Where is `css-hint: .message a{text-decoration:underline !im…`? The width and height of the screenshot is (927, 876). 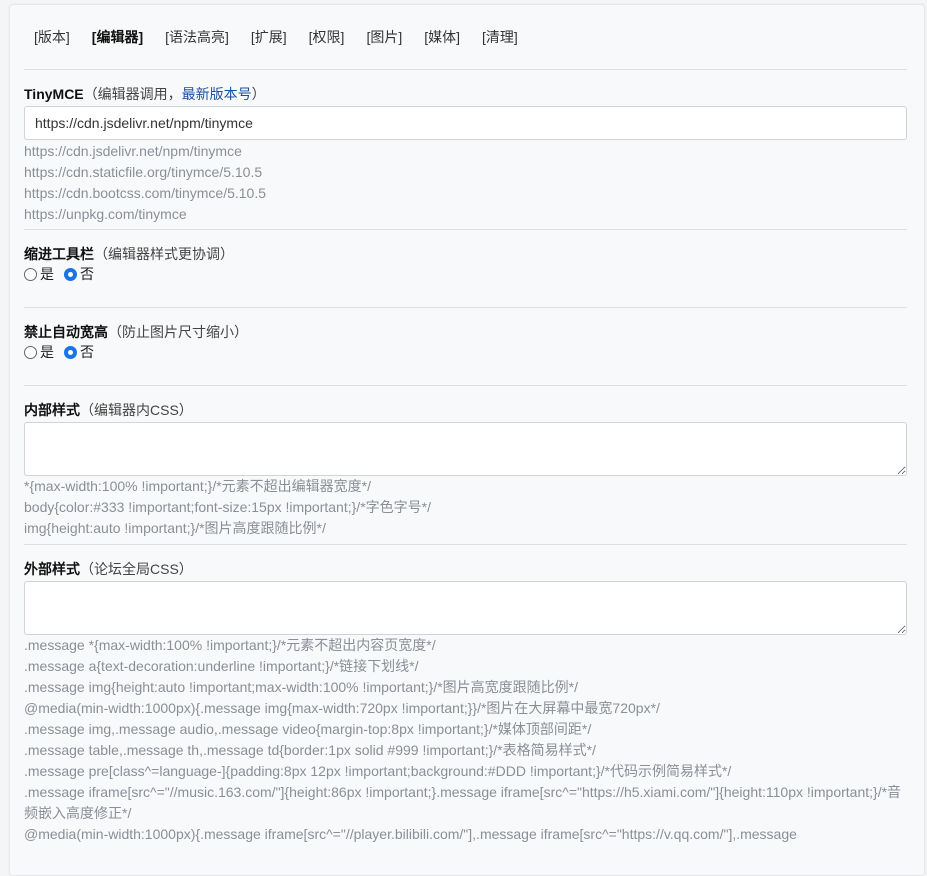
css-hint: .message a{text-decoration:underline !im… is located at coordinates (221, 666).